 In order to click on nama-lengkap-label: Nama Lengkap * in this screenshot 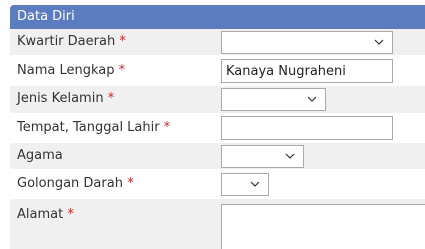, I will do `click(71, 71)`.